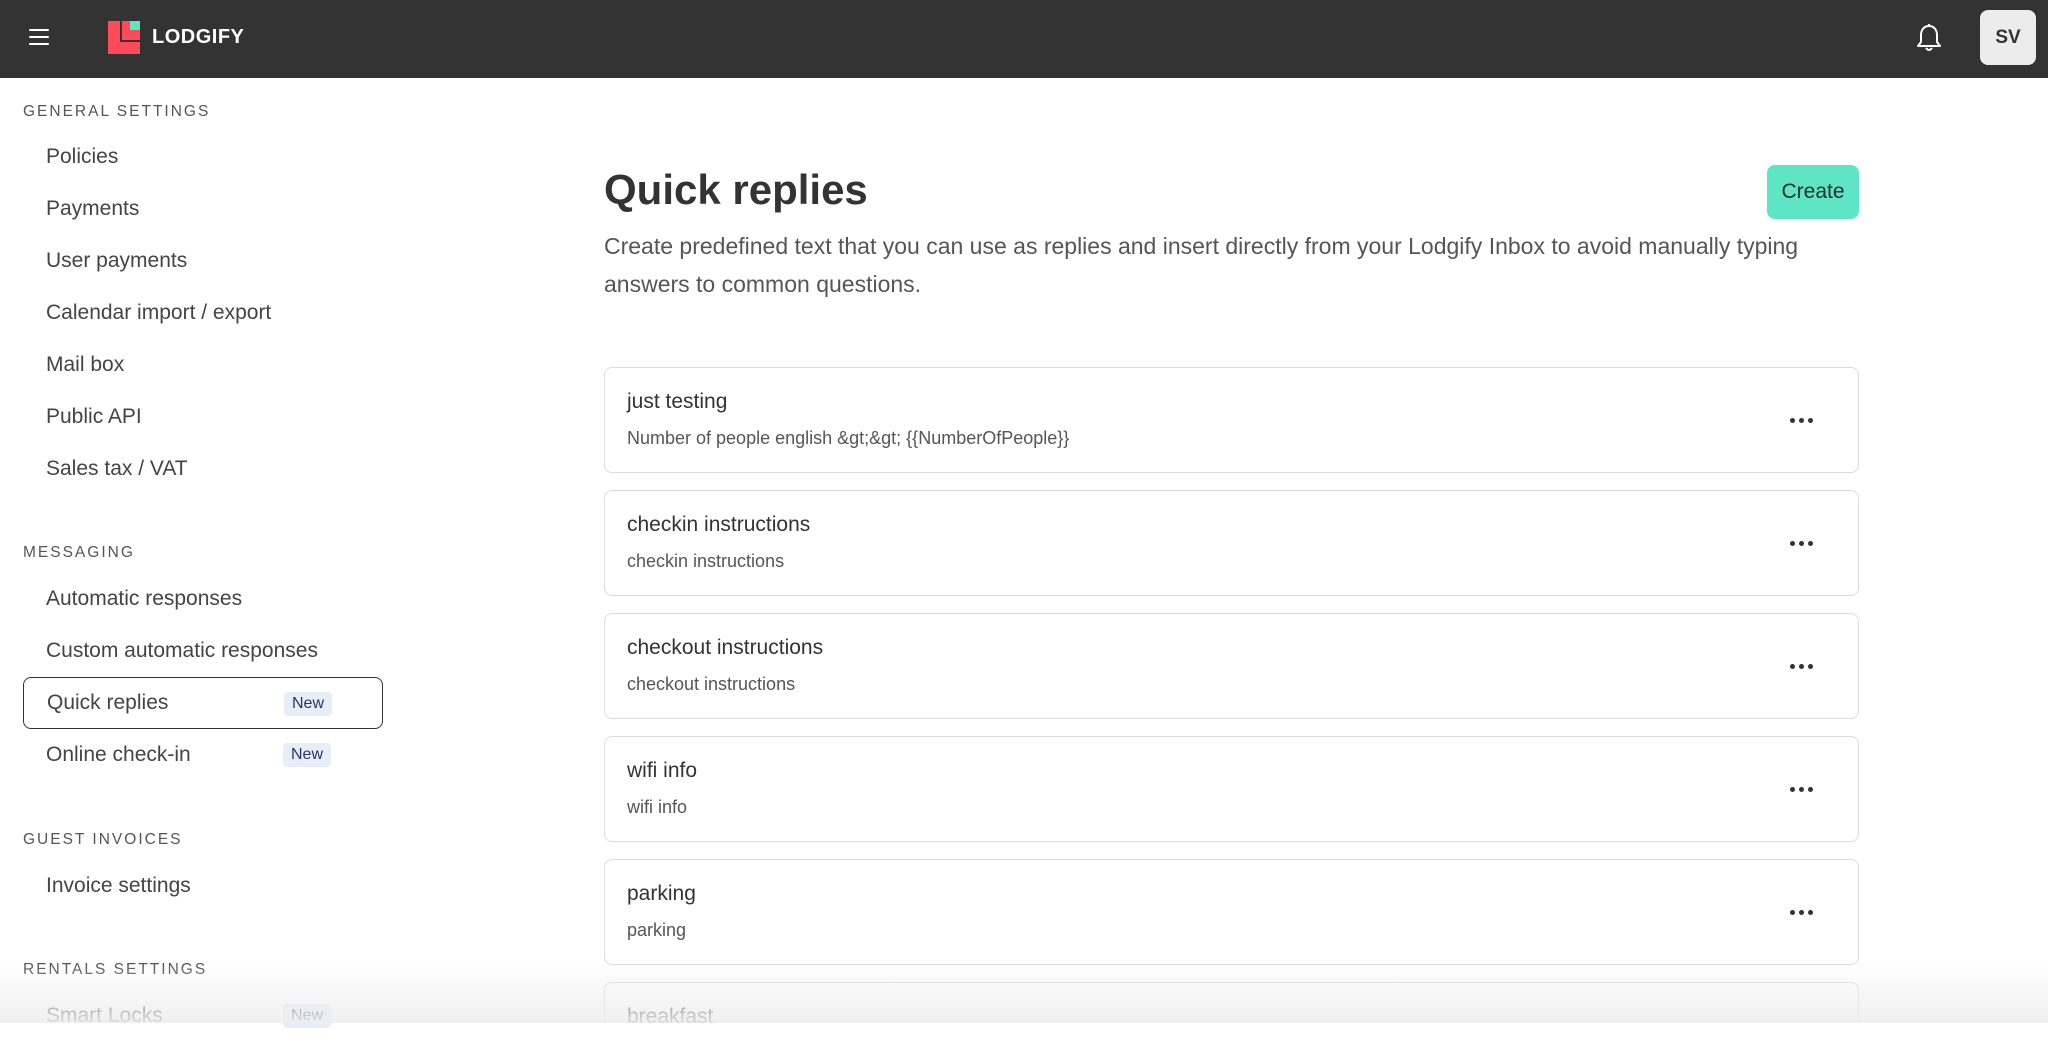 The height and width of the screenshot is (1042, 2048). I want to click on section-title-guest-invoices: GUEST INVOICES, so click(103, 839).